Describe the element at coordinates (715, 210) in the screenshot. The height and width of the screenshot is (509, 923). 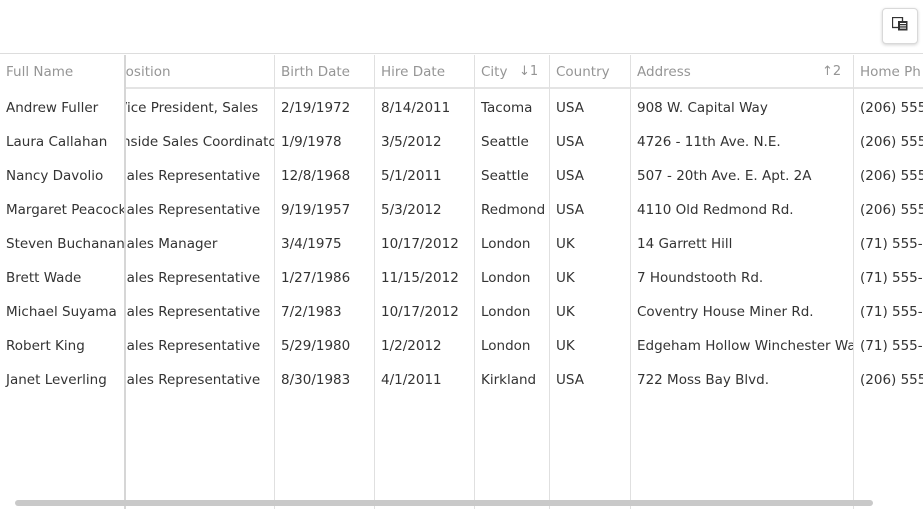
I see `cell-address: 4110 Old Redmond Rd.` at that location.